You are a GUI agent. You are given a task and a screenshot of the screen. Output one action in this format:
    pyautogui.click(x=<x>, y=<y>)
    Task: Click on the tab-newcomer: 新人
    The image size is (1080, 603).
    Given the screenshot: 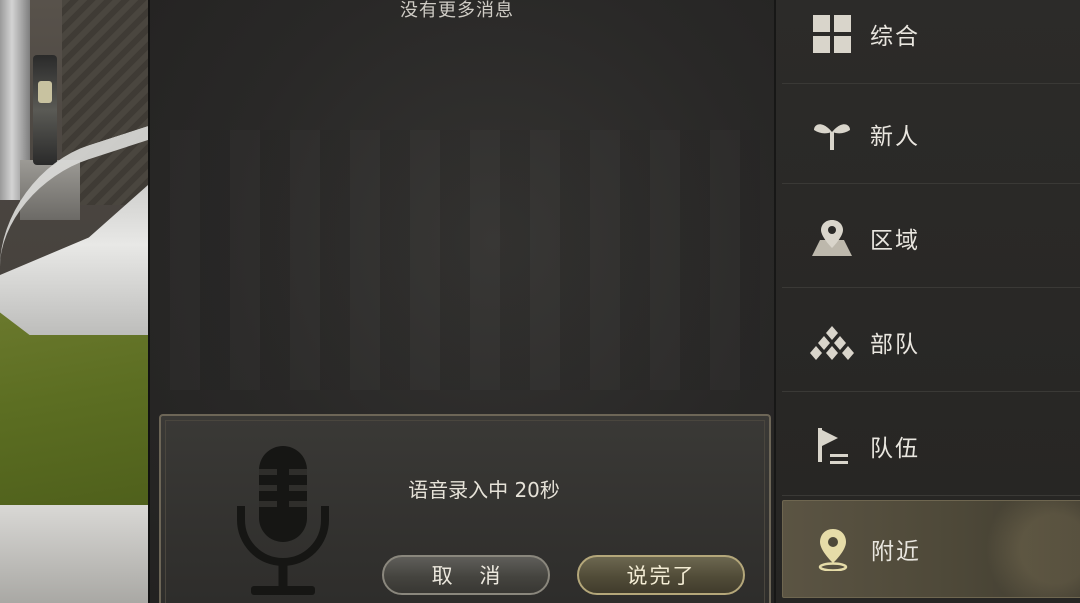 What is the action you would take?
    pyautogui.click(x=931, y=134)
    